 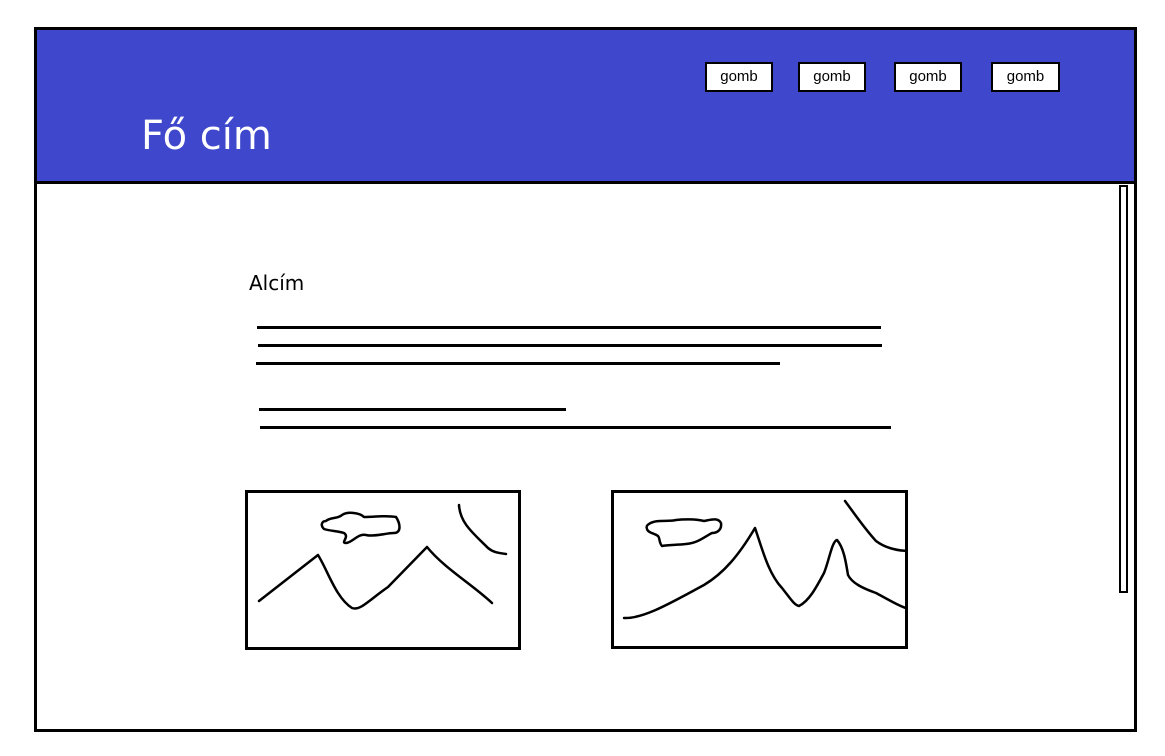 I want to click on nav-button-3: gomb, so click(x=928, y=77).